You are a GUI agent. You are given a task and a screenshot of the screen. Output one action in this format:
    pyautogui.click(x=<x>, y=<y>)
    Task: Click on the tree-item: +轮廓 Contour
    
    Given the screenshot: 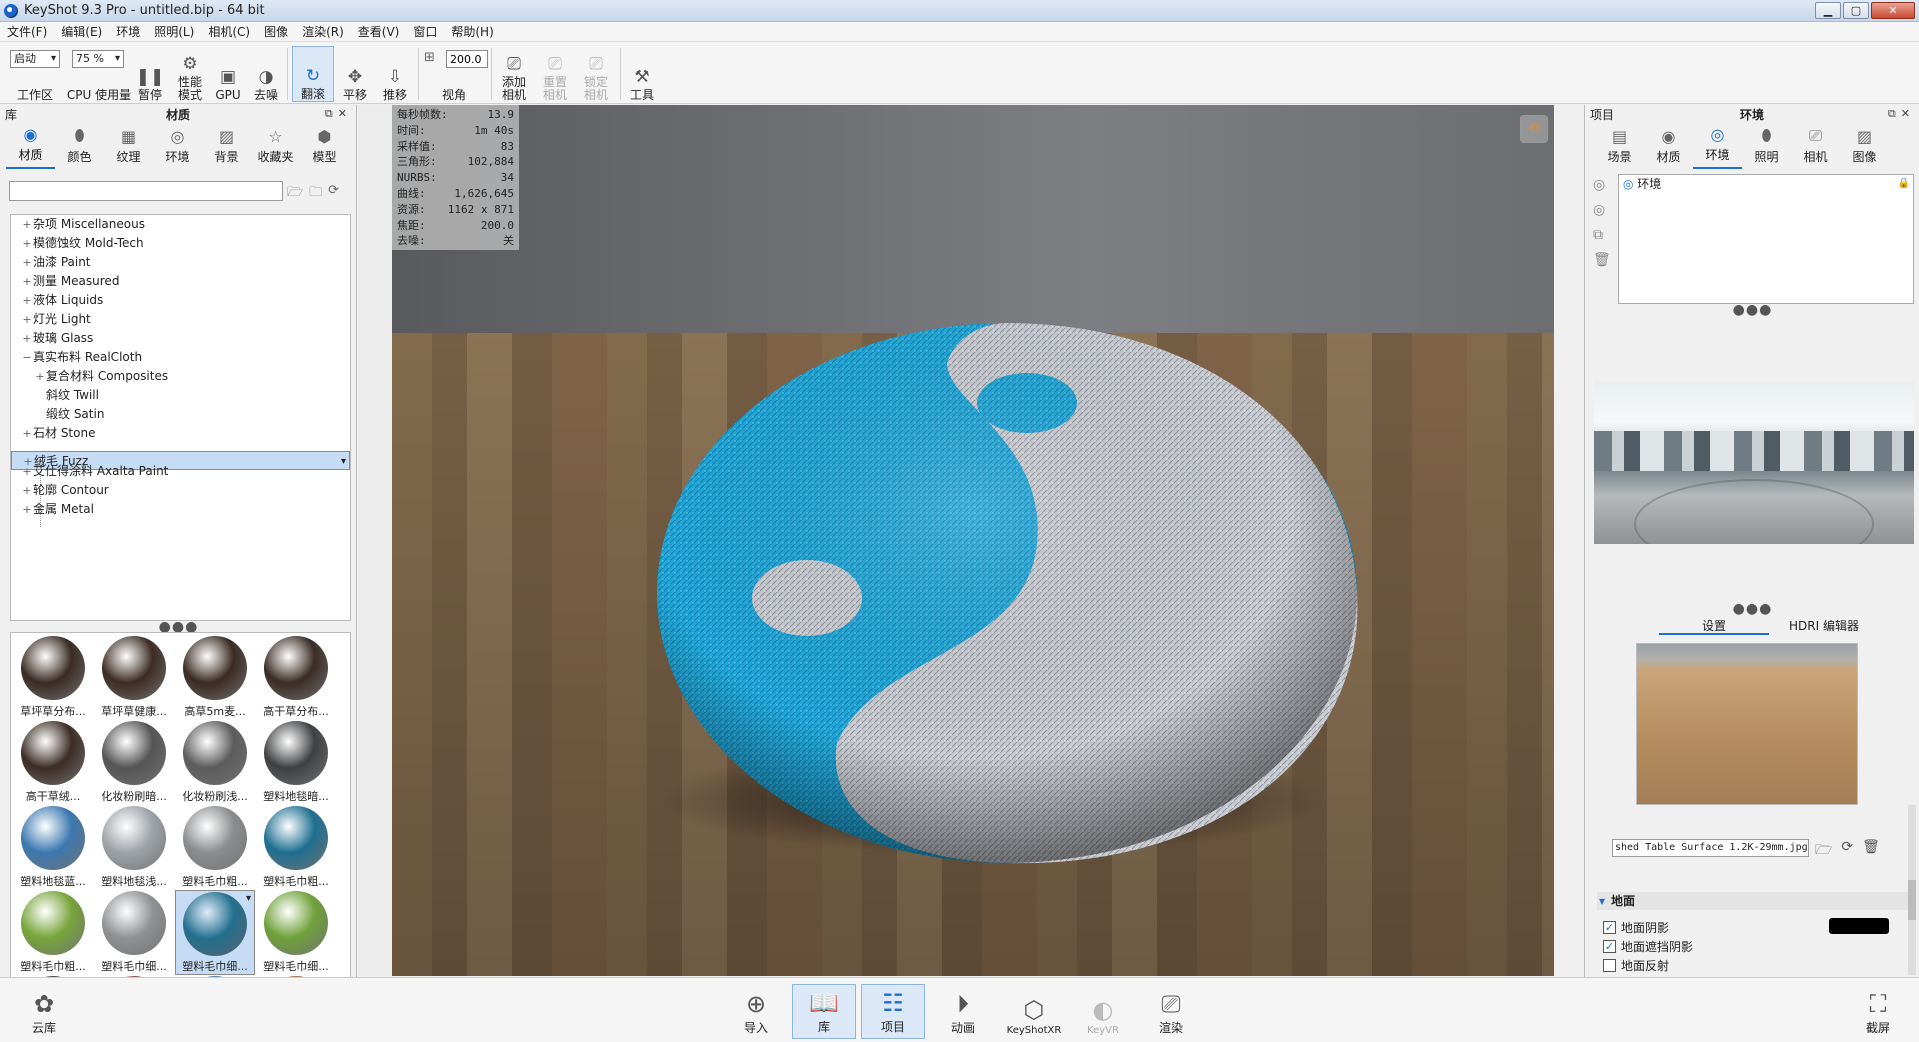 What is the action you would take?
    pyautogui.click(x=180, y=490)
    